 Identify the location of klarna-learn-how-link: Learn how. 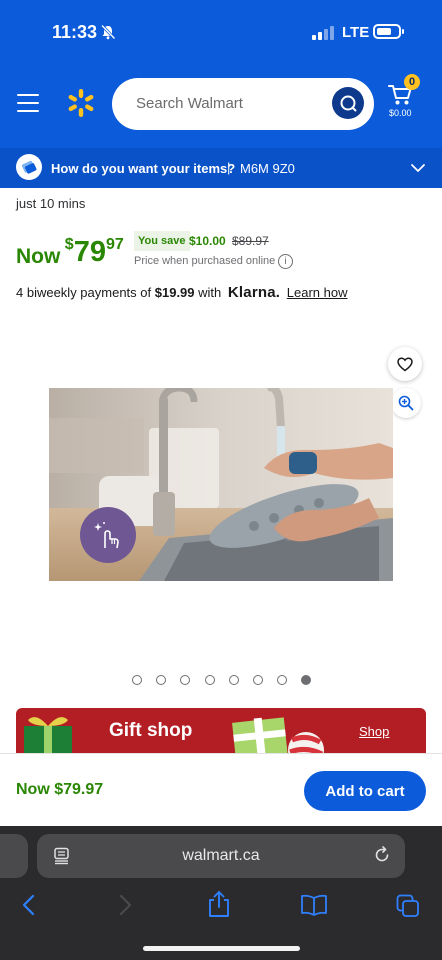
(317, 292).